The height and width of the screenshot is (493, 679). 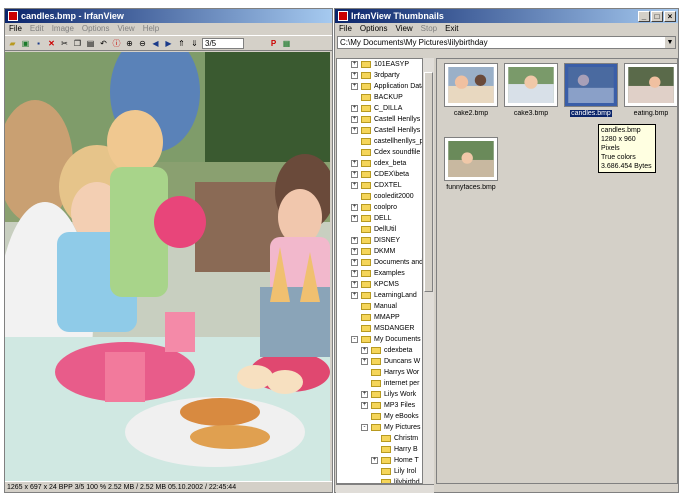 I want to click on tree-item: + DELL, so click(x=379, y=218).